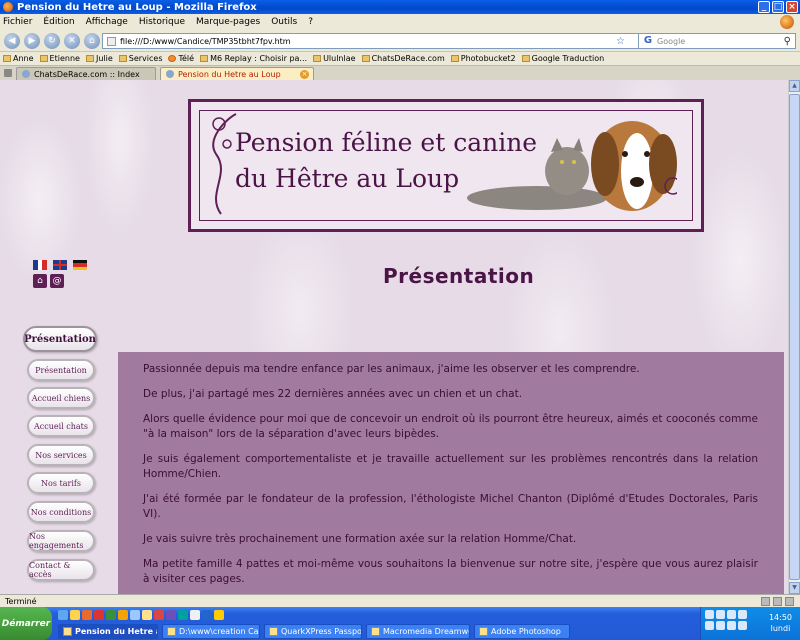 The height and width of the screenshot is (640, 800). What do you see at coordinates (61, 426) in the screenshot?
I see `nav-item-accueil-chats: Accueil chats` at bounding box center [61, 426].